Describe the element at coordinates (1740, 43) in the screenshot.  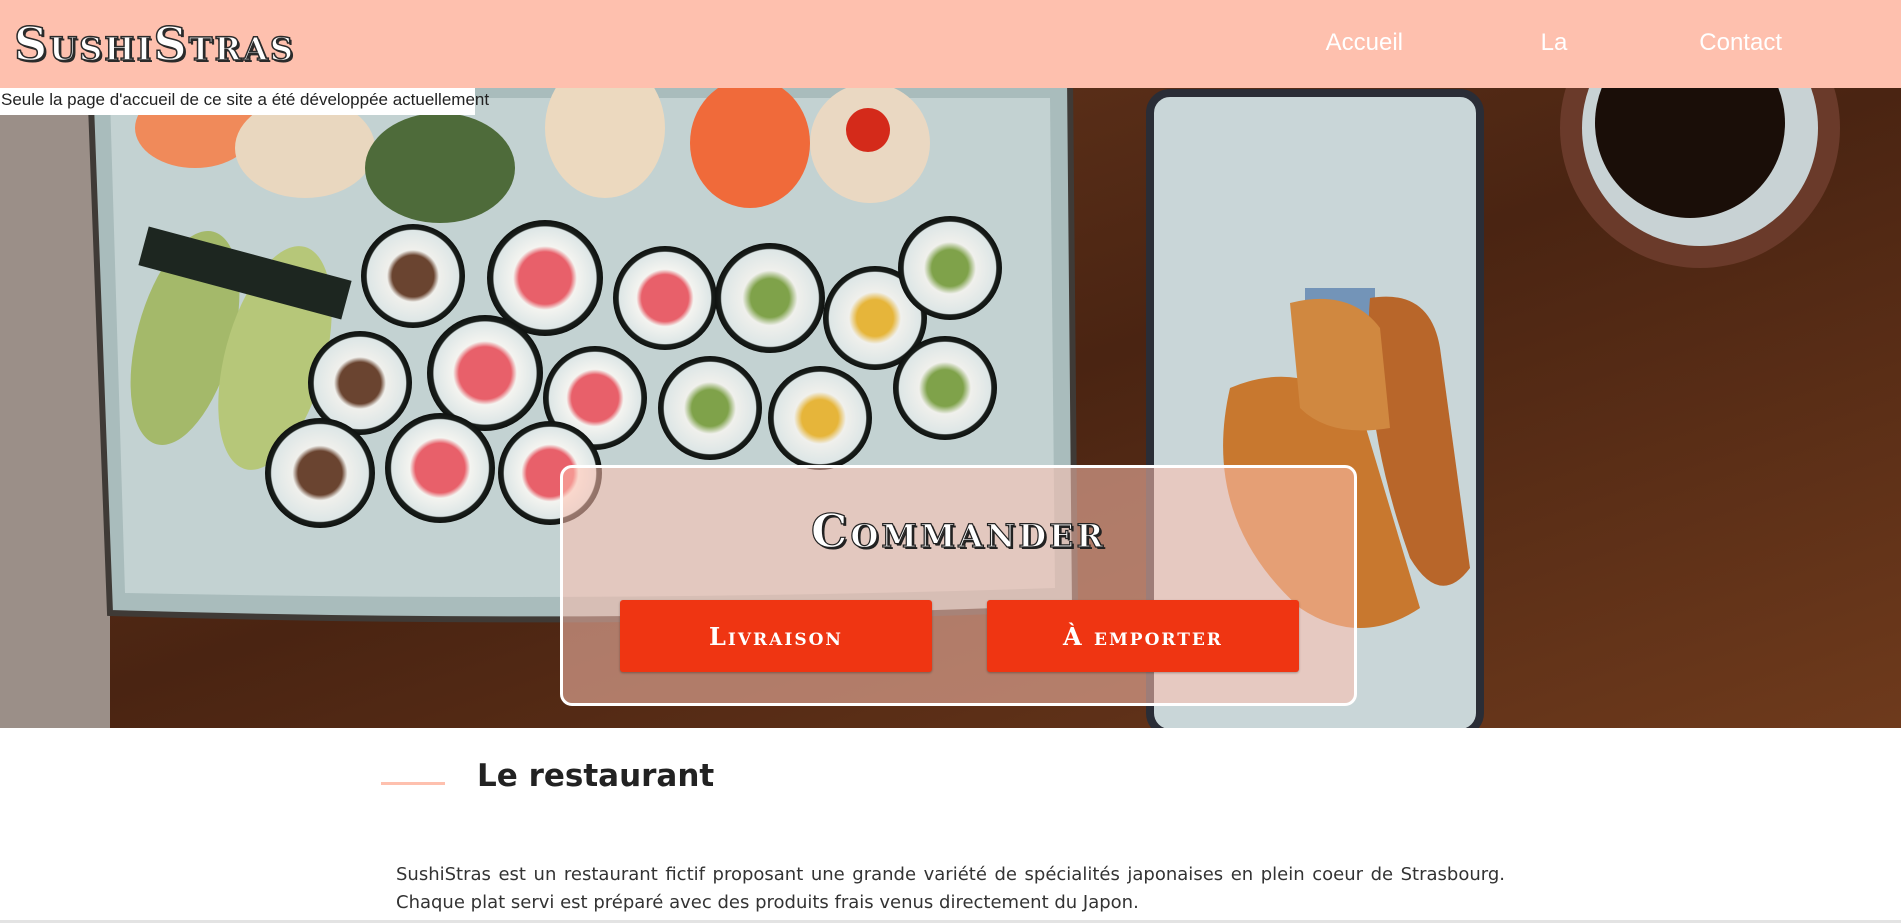
I see `nav-link-contact: Contact` at that location.